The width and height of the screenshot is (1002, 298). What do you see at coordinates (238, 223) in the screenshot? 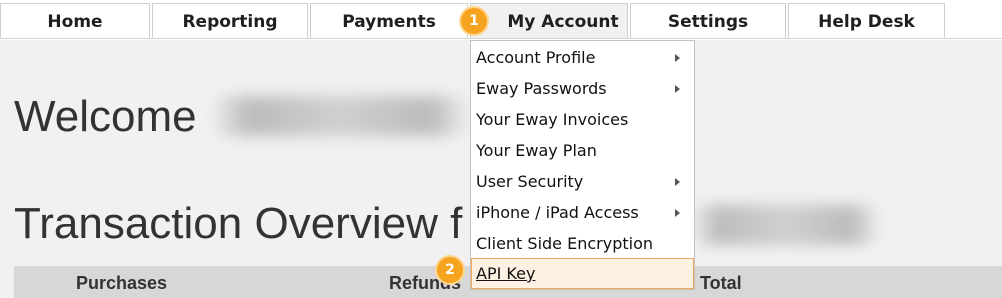
I see `transaction-overview-heading: Transaction Overview f` at bounding box center [238, 223].